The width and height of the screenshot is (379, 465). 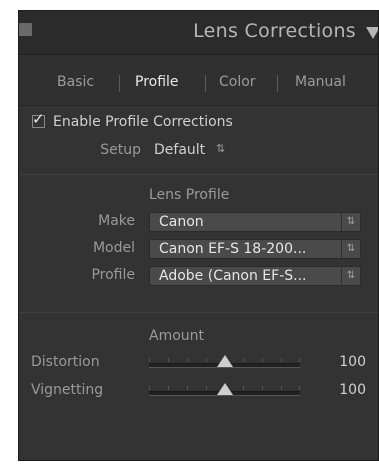 I want to click on enable-profile-label: Enable Profile Corrections, so click(x=143, y=122).